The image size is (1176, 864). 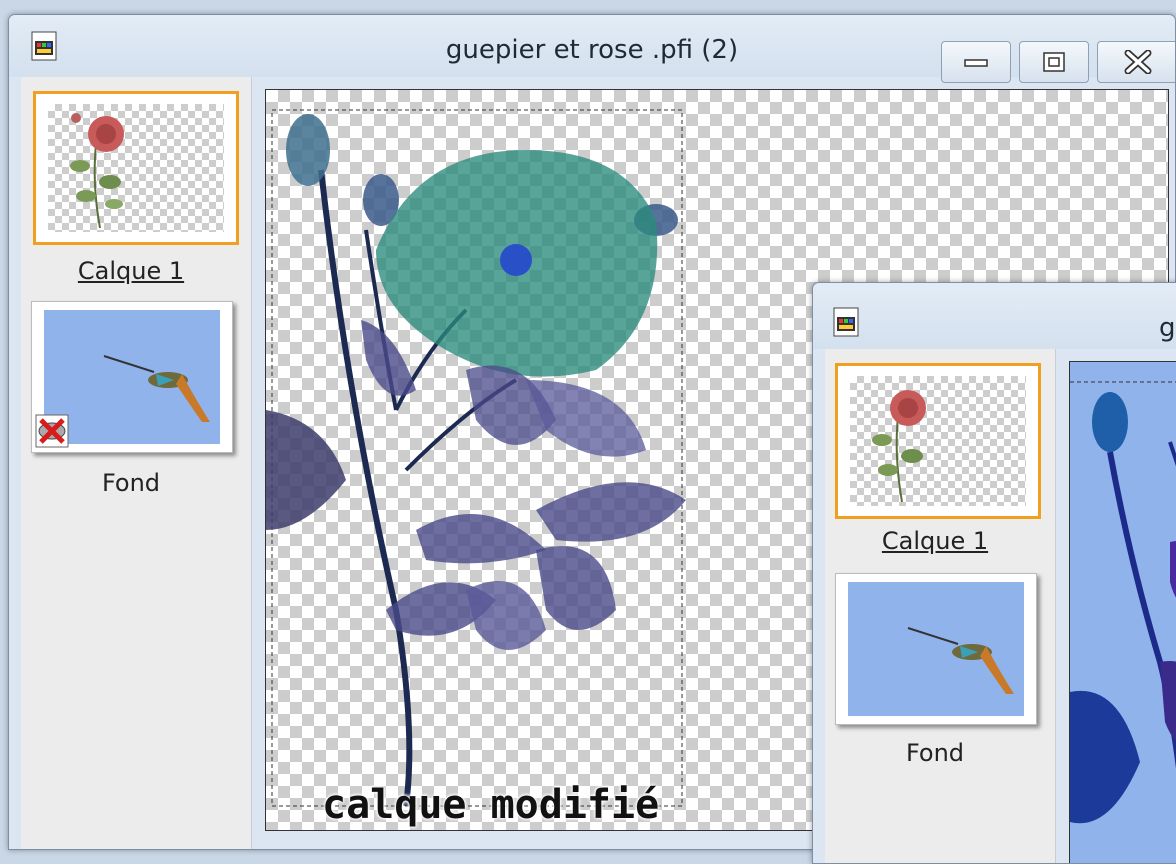 I want to click on minimize-button, so click(x=976, y=62).